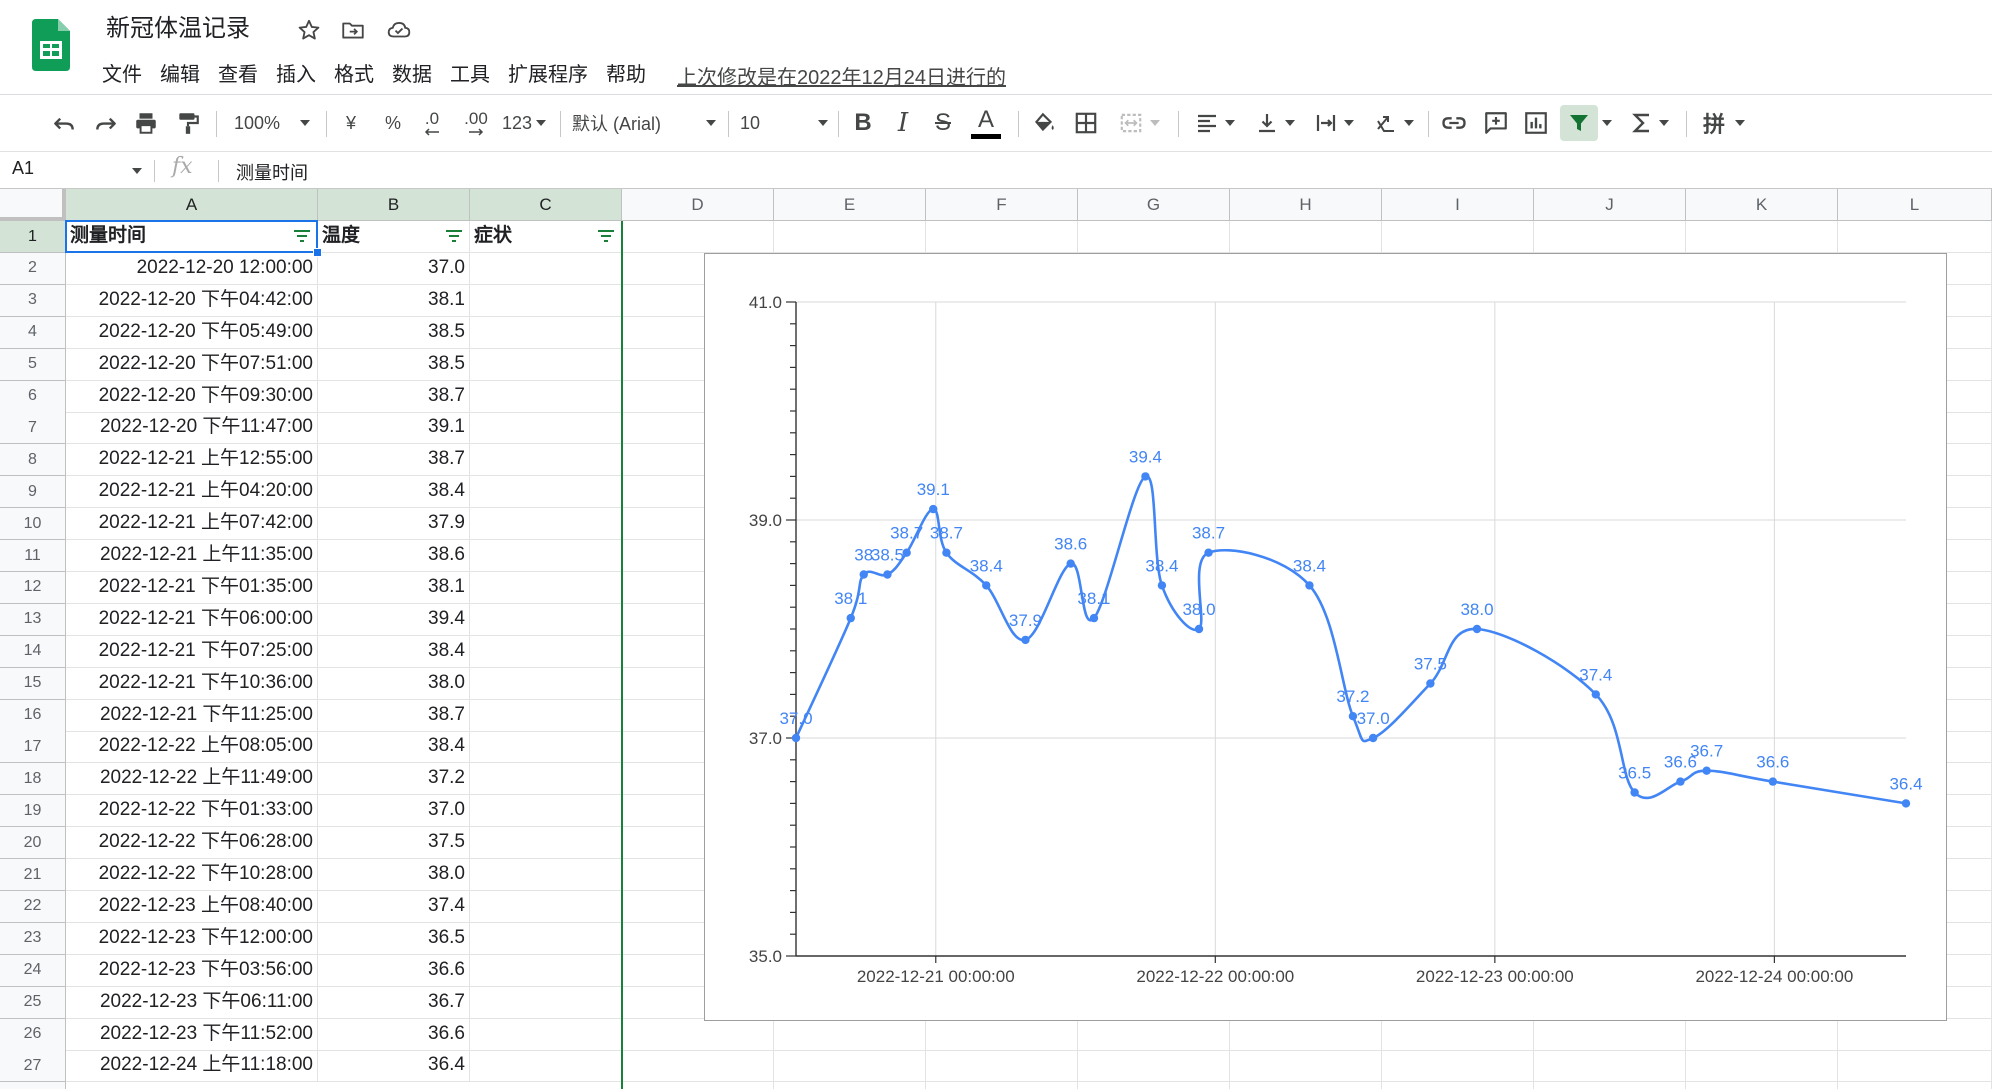 The image size is (1992, 1089). Describe the element at coordinates (33, 875) in the screenshot. I see `row-header-21: 21` at that location.